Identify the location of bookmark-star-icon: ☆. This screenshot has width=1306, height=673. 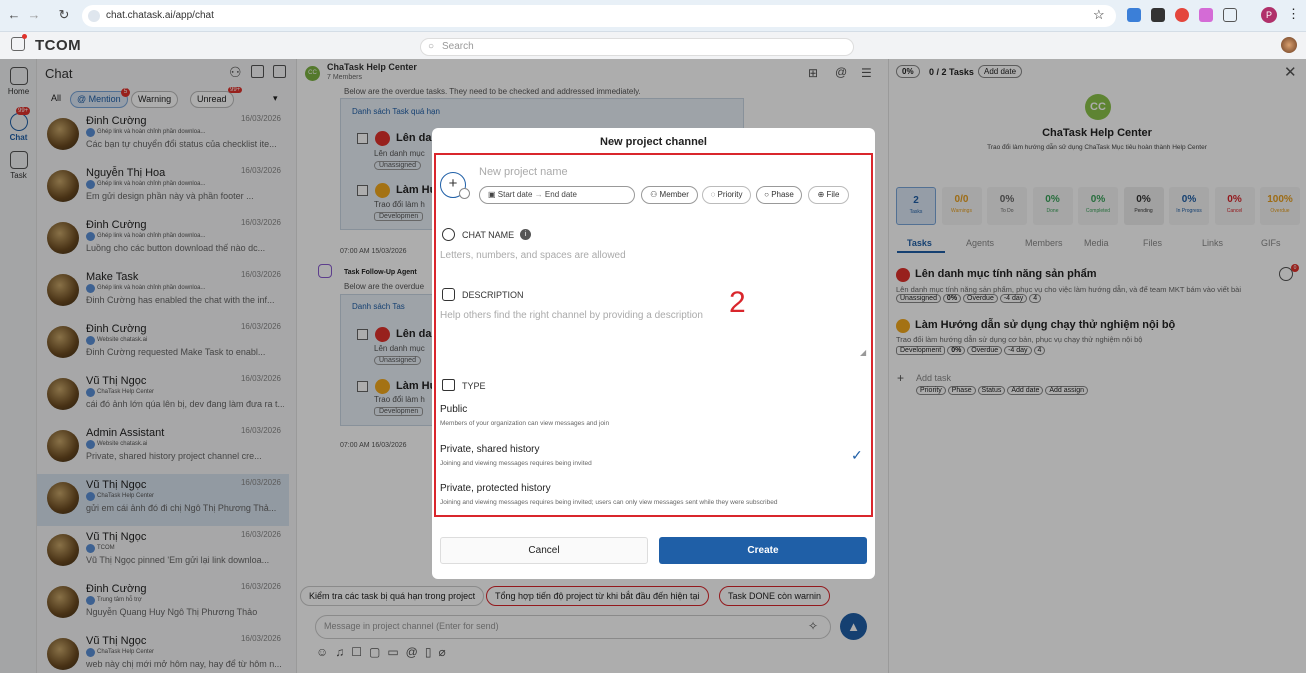
(1099, 15).